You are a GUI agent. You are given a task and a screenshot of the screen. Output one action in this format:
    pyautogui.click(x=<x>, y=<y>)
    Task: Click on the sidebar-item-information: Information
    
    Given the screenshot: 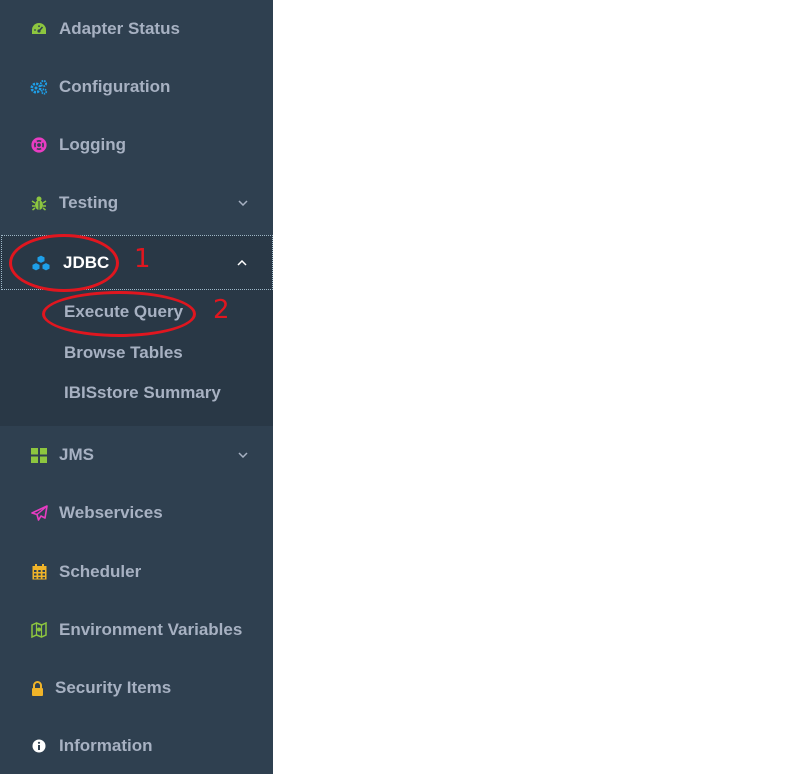 What is the action you would take?
    pyautogui.click(x=136, y=746)
    